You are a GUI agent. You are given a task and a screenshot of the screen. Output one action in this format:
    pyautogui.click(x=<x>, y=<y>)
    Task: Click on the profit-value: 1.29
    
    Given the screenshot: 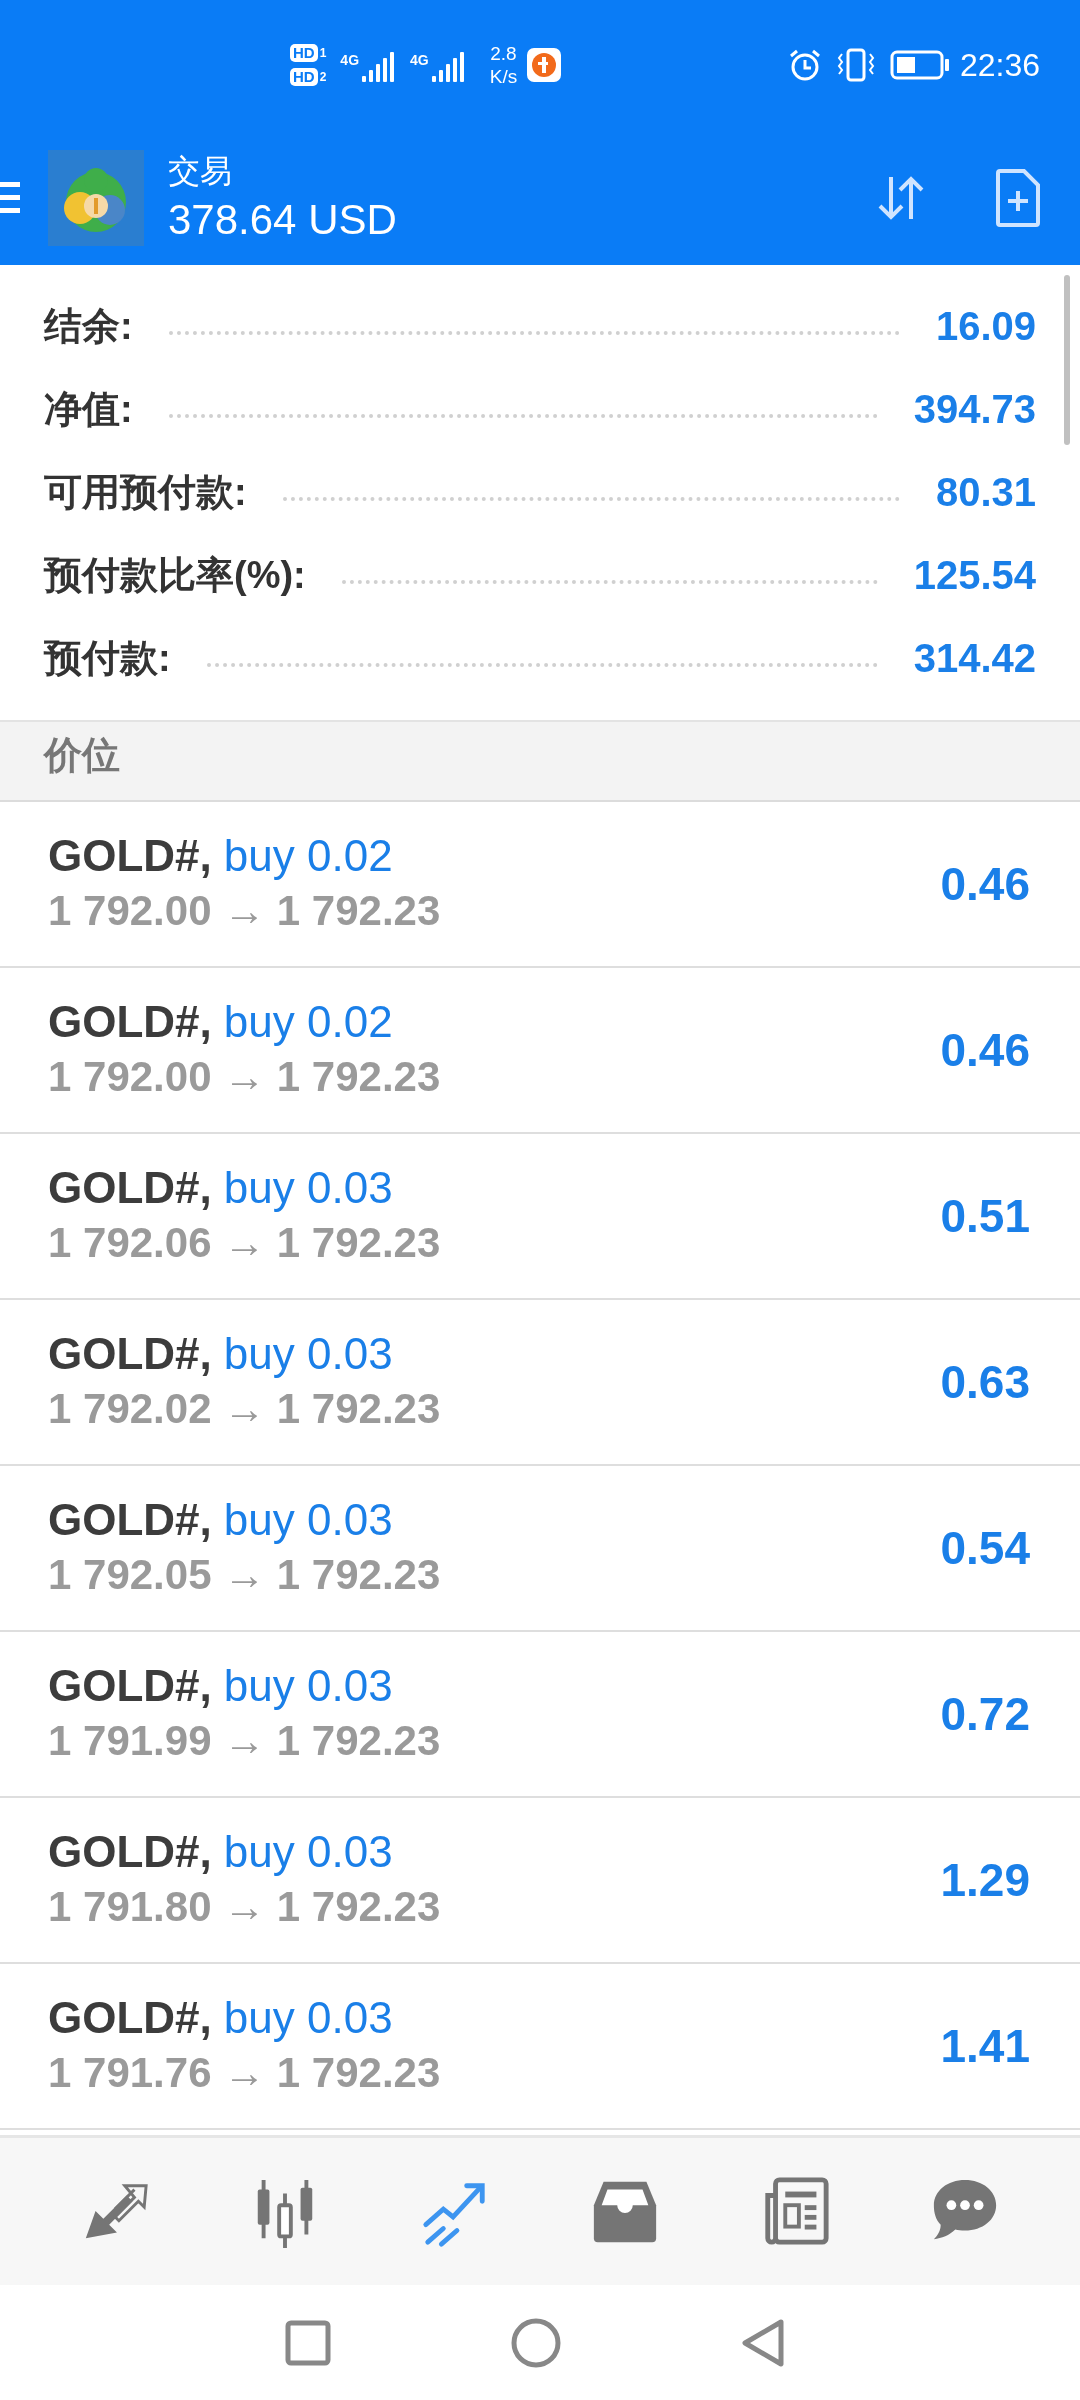 What is the action you would take?
    pyautogui.click(x=985, y=1880)
    